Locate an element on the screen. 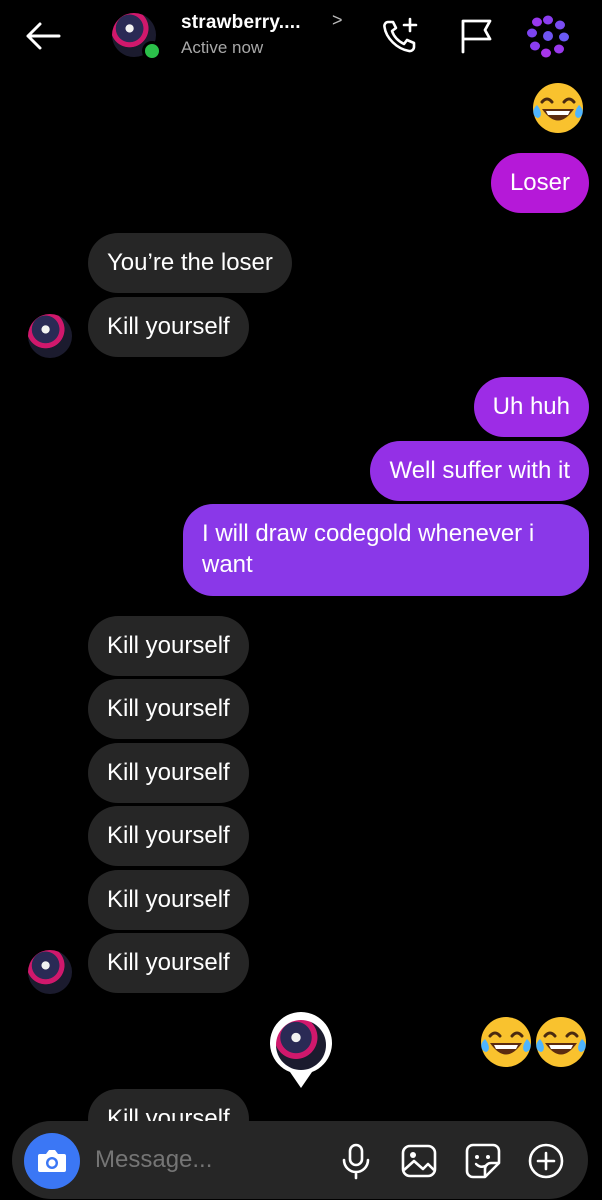 This screenshot has width=602, height=1200. sent-message: Uh huh is located at coordinates (531, 407).